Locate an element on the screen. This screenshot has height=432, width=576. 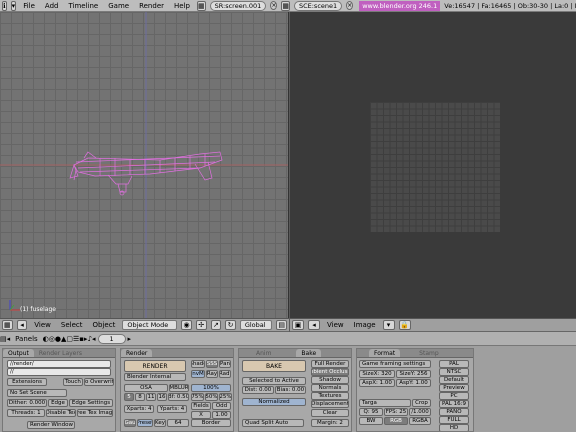
editor-type-icon: ▦ is located at coordinates (7, 325).